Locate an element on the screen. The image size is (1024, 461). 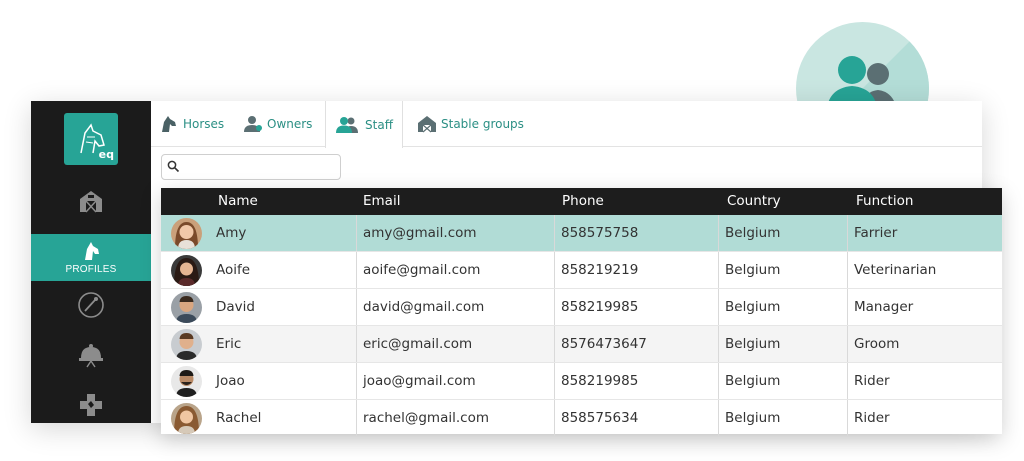
whip-icon is located at coordinates (91, 305).